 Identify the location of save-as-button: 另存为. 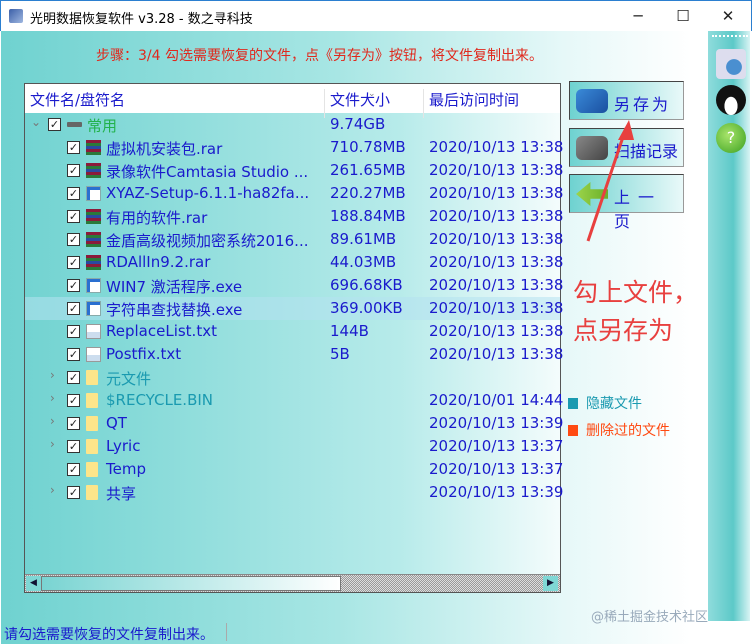
(626, 100).